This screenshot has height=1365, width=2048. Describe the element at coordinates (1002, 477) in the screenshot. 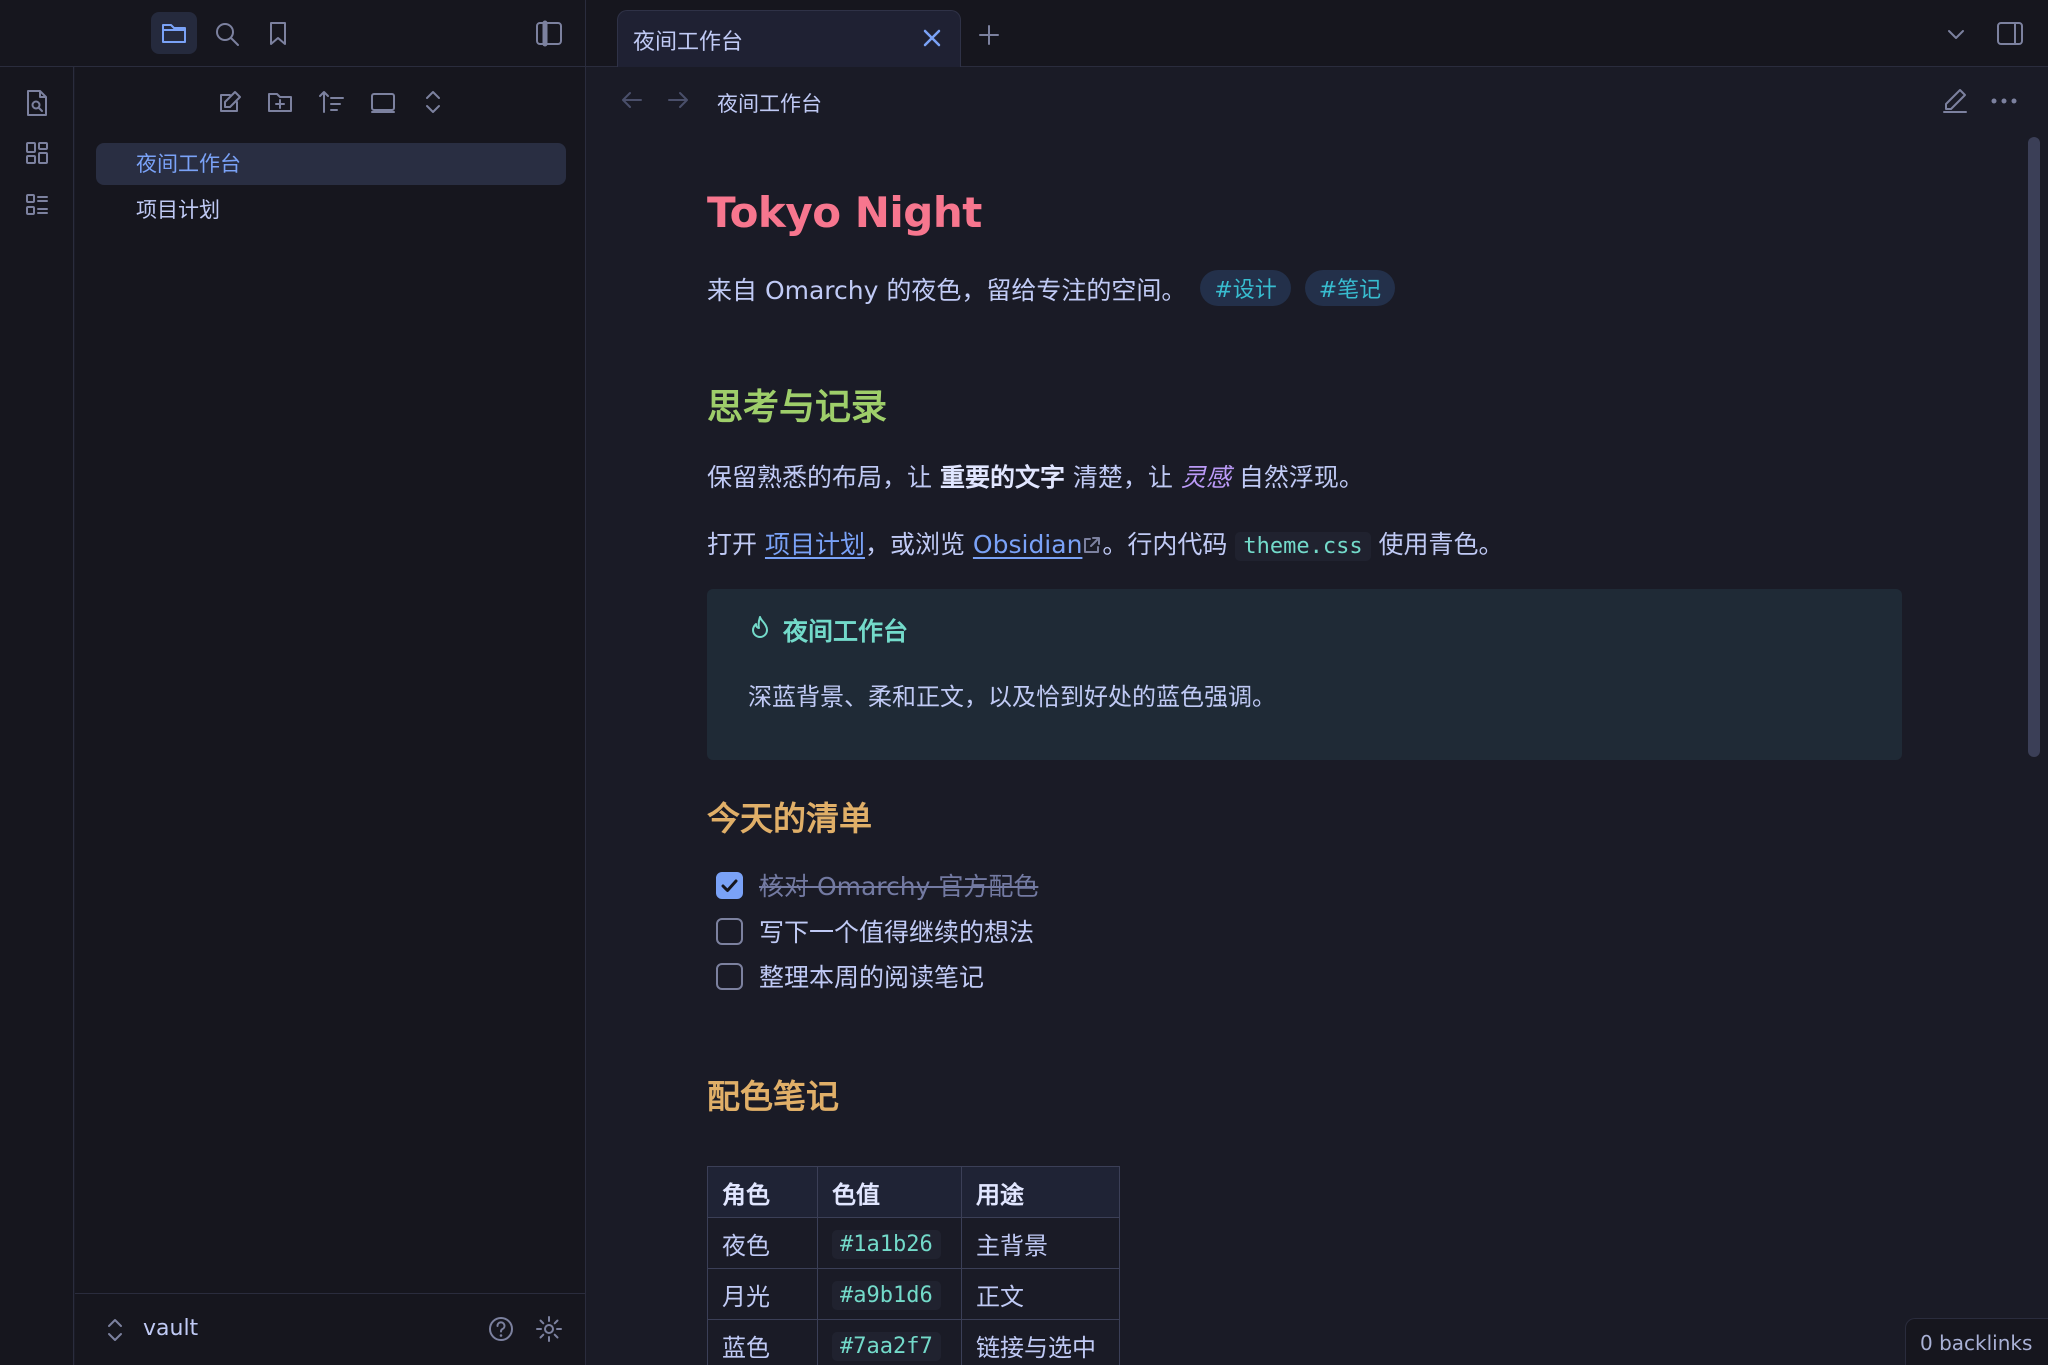

I see `bold-text: 重要的文字` at that location.